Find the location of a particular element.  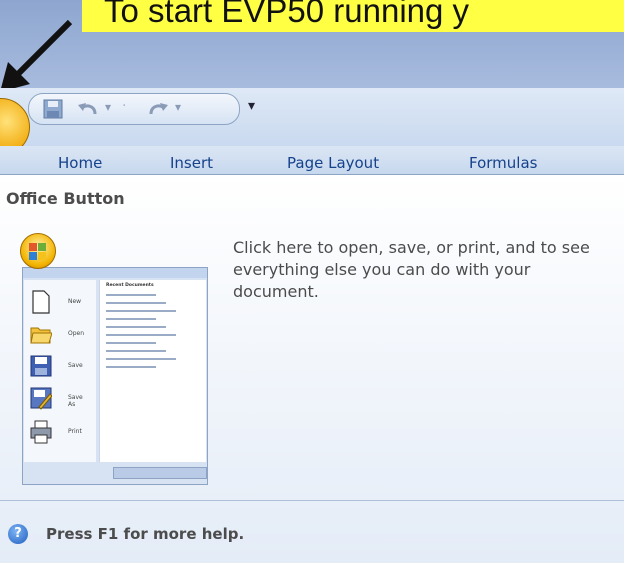

customize-toolbar-icon: ▾ is located at coordinates (251, 106).